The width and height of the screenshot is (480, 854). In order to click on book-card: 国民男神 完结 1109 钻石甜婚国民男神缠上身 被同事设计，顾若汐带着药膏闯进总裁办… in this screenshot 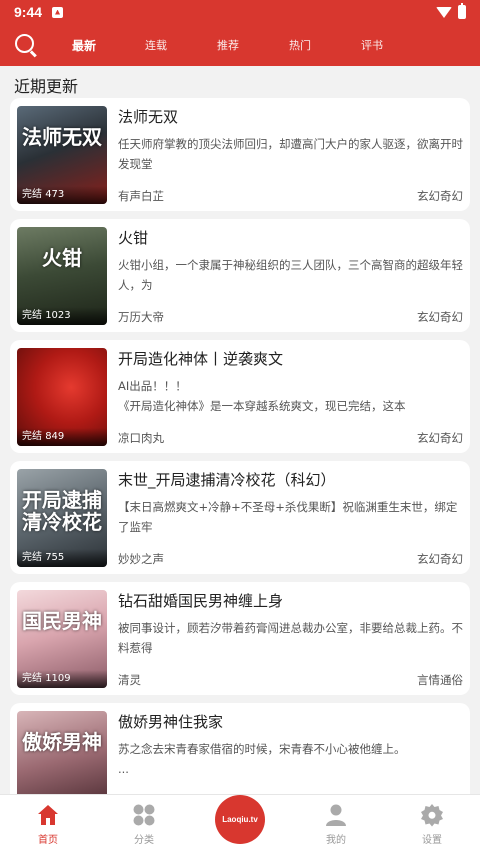, I will do `click(240, 638)`.